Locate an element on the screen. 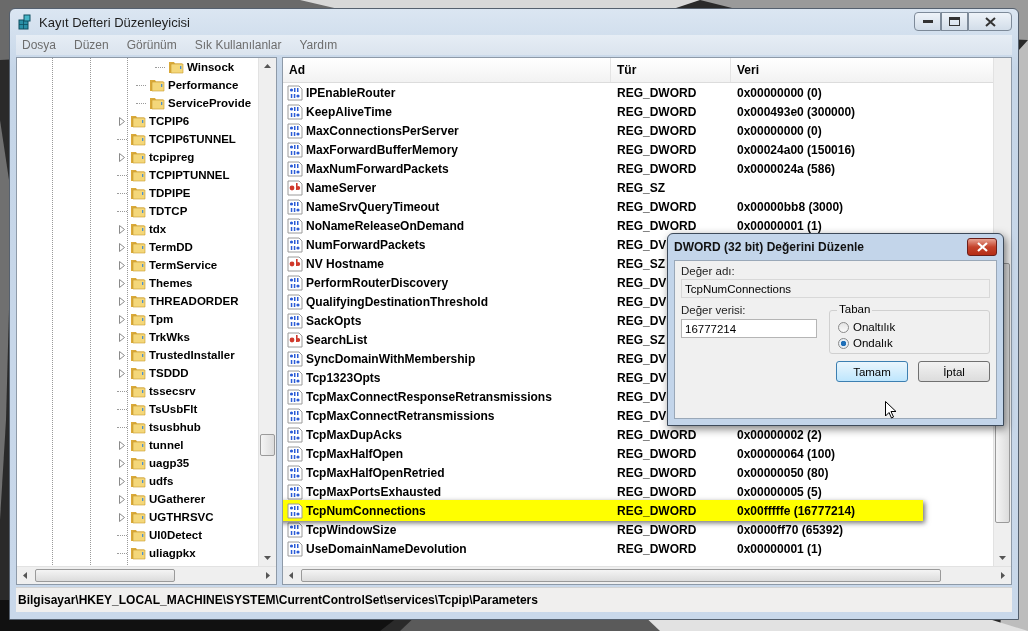 The image size is (1028, 631). field-label: Değer adı: is located at coordinates (708, 271).